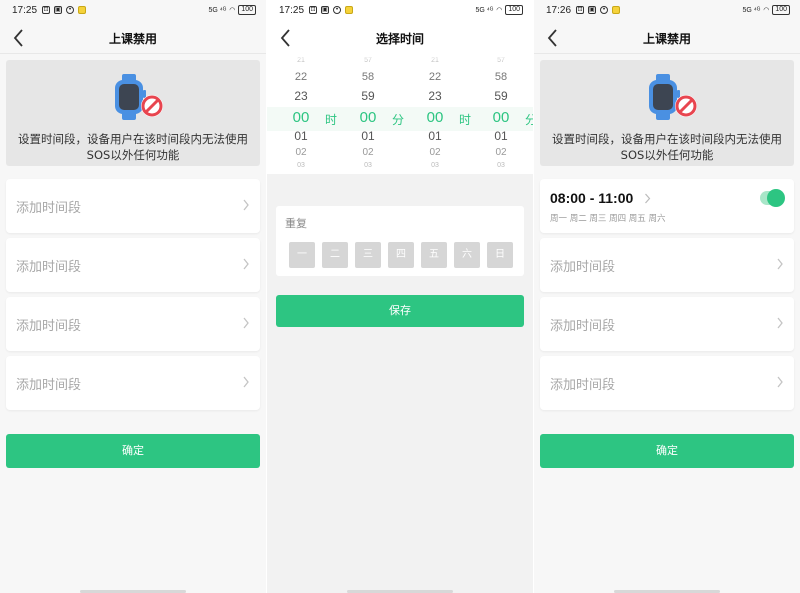 The height and width of the screenshot is (593, 800). I want to click on day-toggle-wed: 三, so click(368, 255).